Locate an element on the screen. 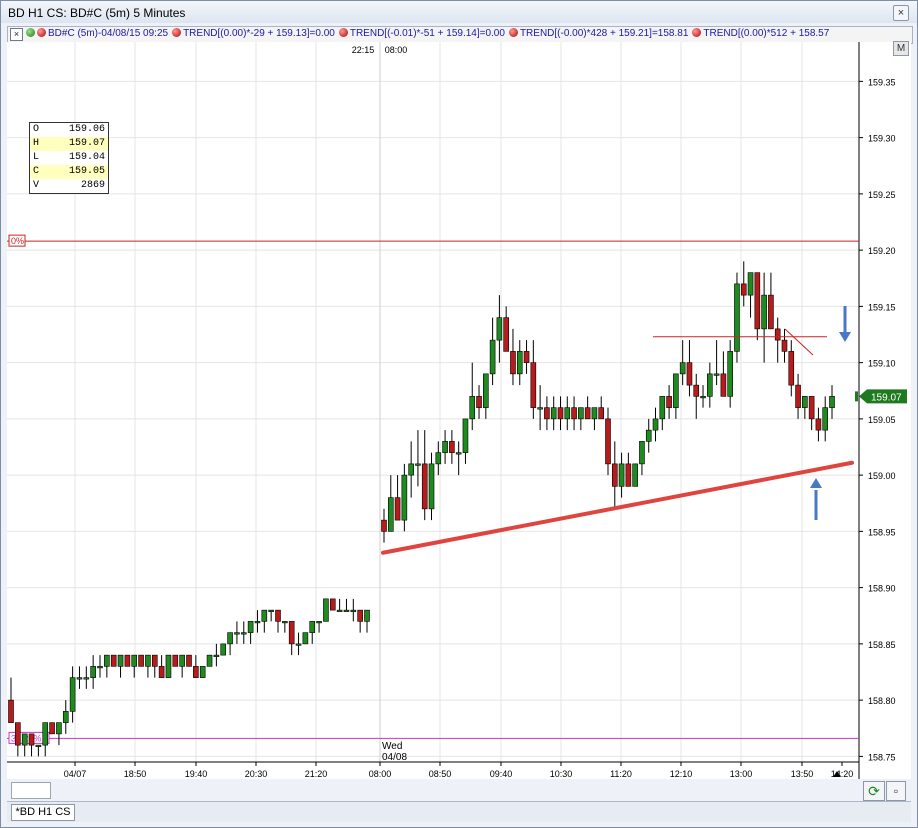  study-item: TREND[(0.00)*-29 + 159.13]=0.00 is located at coordinates (253, 33).